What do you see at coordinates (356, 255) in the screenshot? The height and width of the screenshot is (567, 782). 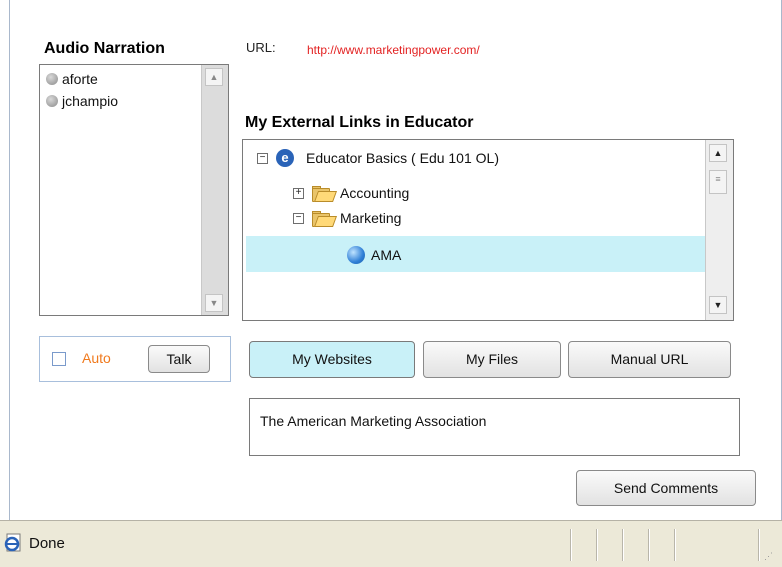 I see `globe-icon` at bounding box center [356, 255].